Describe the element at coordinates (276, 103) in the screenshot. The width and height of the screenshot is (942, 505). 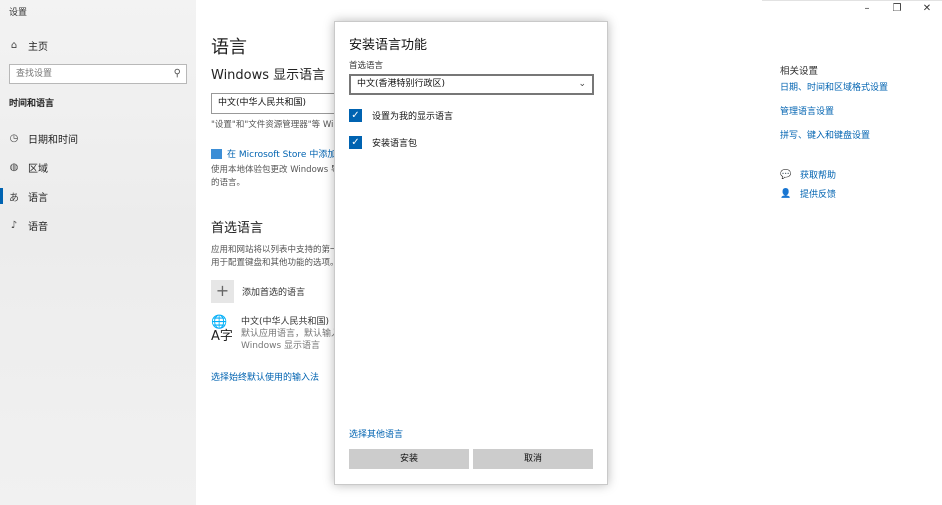
I see `display-language-select: 中文(中华人民共和国)` at that location.